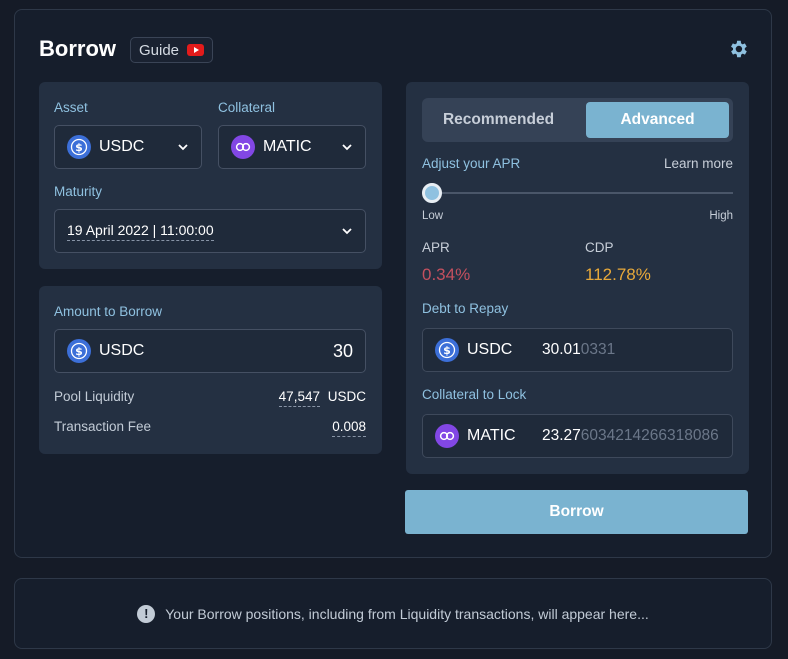  Describe the element at coordinates (77, 48) in the screenshot. I see `page-title: Borrow` at that location.